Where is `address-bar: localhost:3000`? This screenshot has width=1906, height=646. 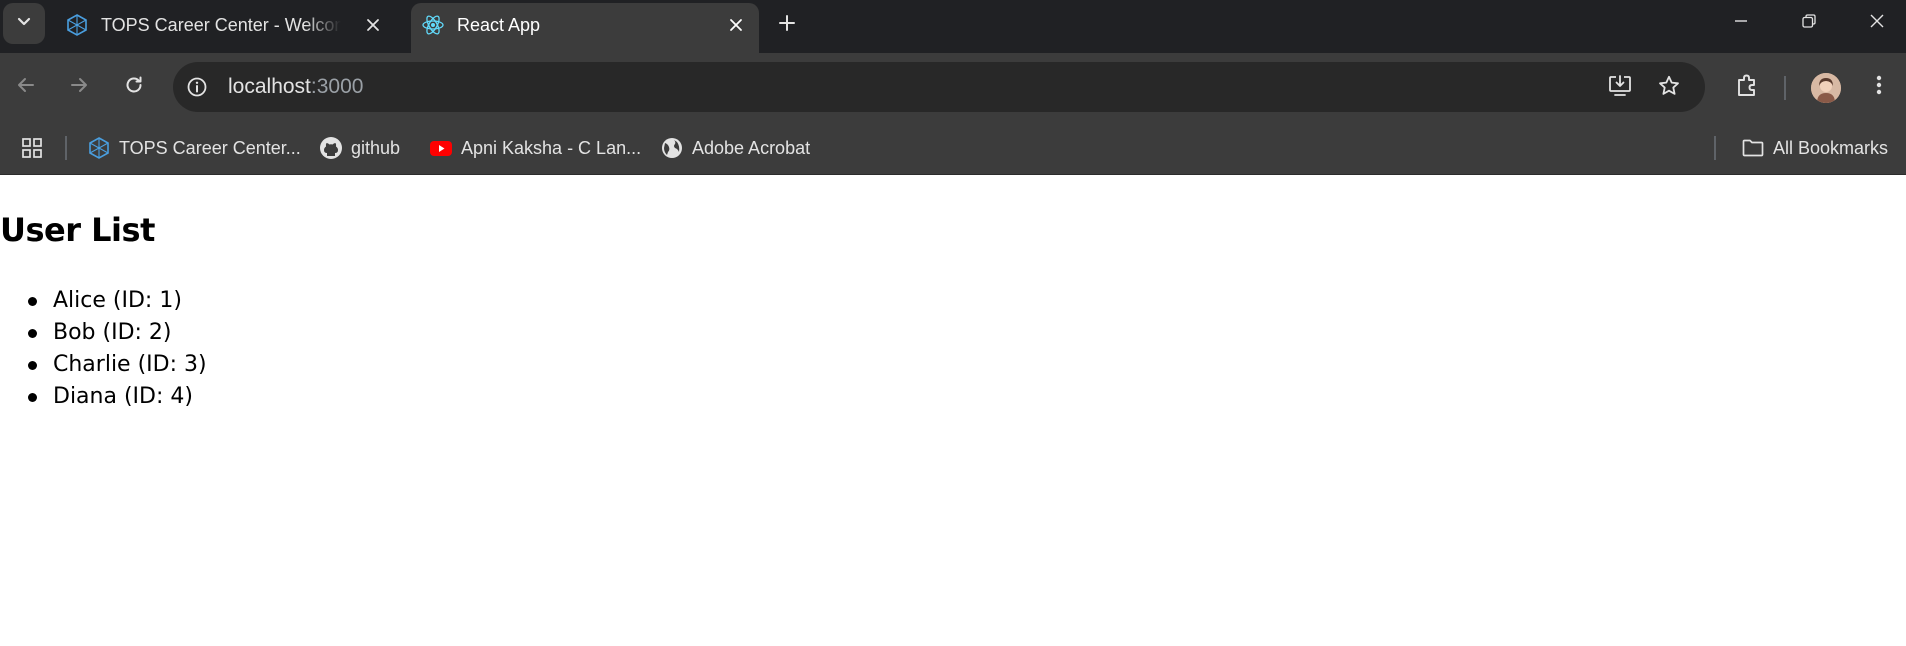
address-bar: localhost:3000 is located at coordinates (939, 87).